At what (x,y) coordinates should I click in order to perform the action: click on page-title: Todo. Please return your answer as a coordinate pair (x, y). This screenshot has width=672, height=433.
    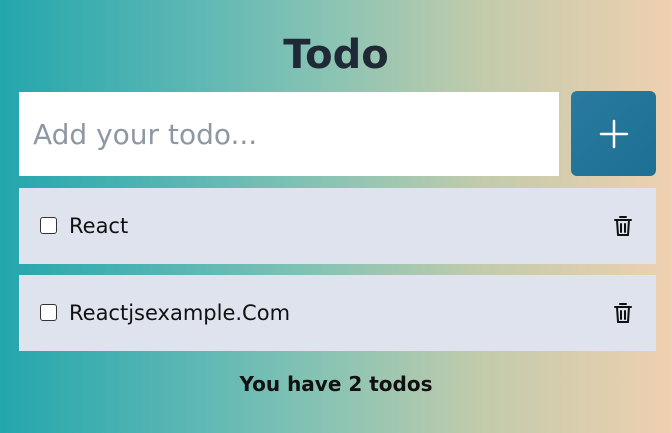
    Looking at the image, I should click on (336, 55).